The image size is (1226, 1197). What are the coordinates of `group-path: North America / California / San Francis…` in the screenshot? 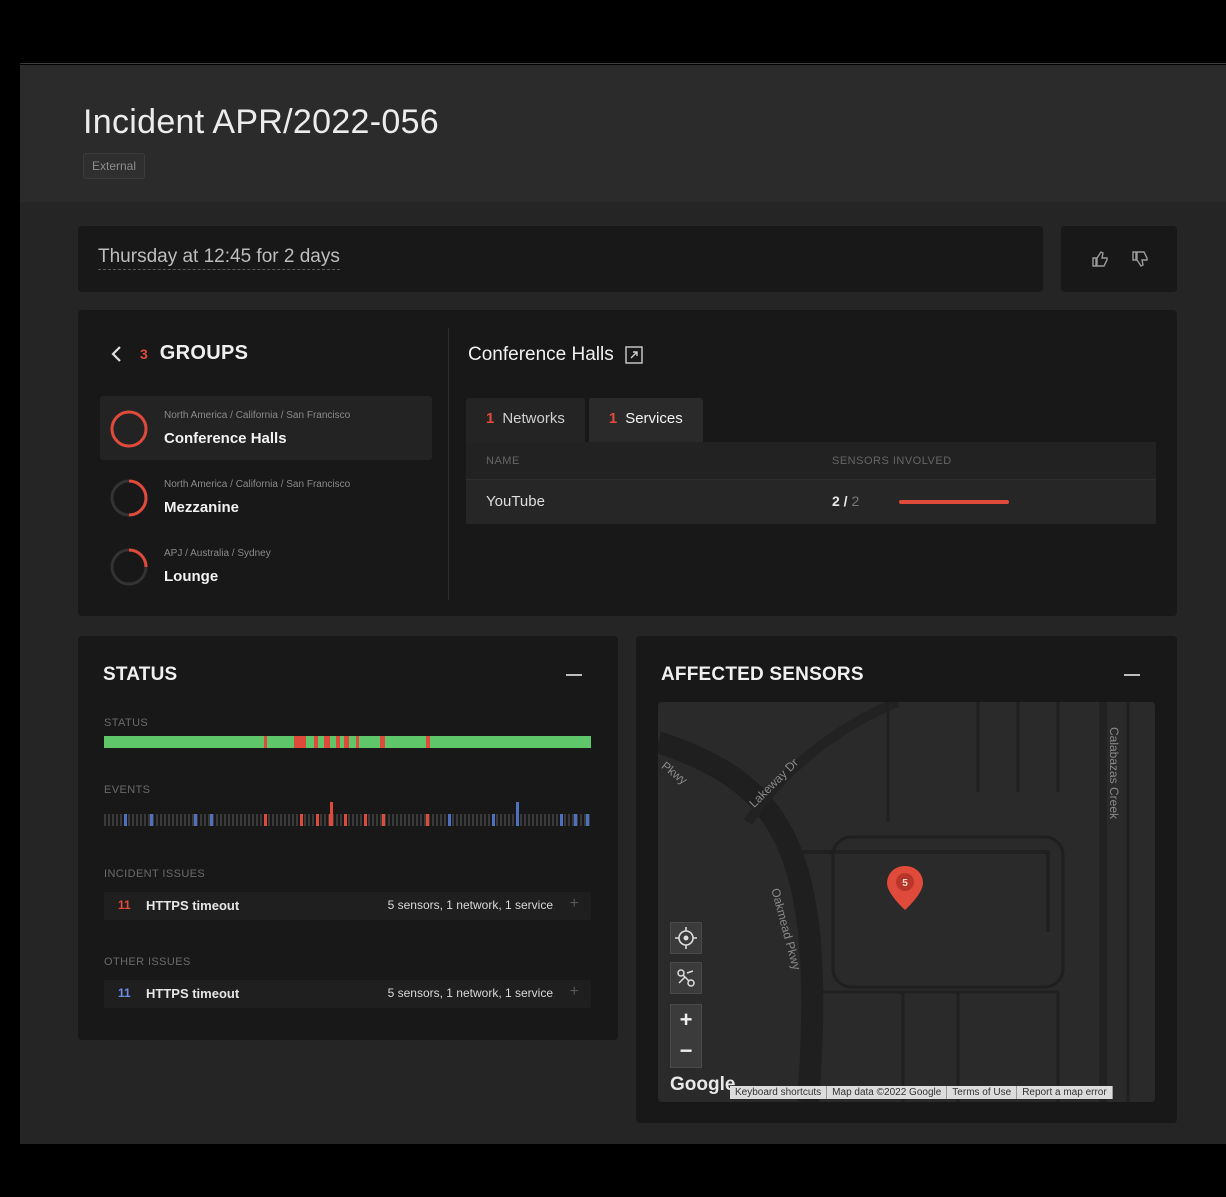 It's located at (257, 415).